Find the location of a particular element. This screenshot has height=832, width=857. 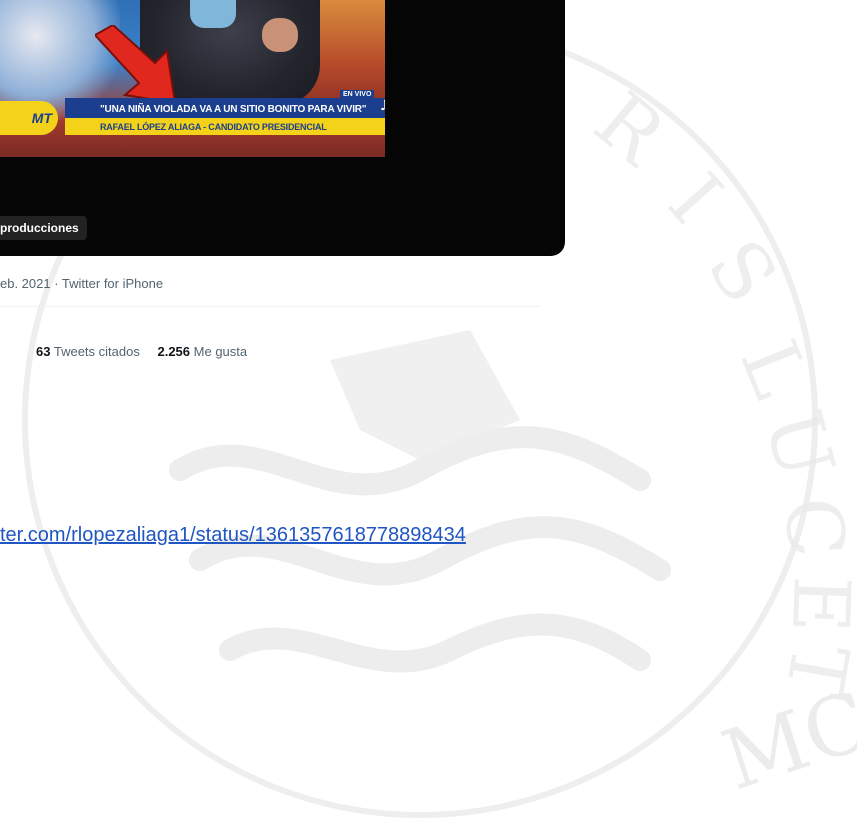

tweet-timestamp: eb. 2021 · Twitter for iPhone is located at coordinates (81, 283).